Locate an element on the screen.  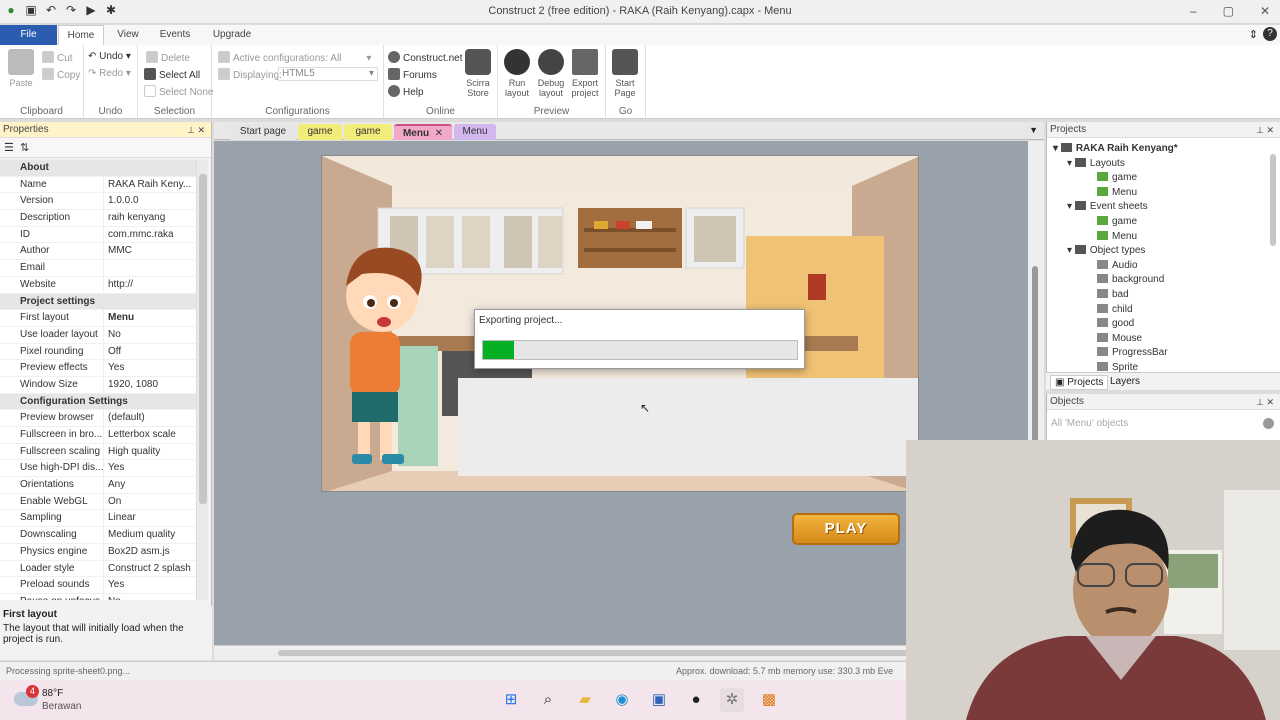
property-value: No is located at coordinates (150, 335).